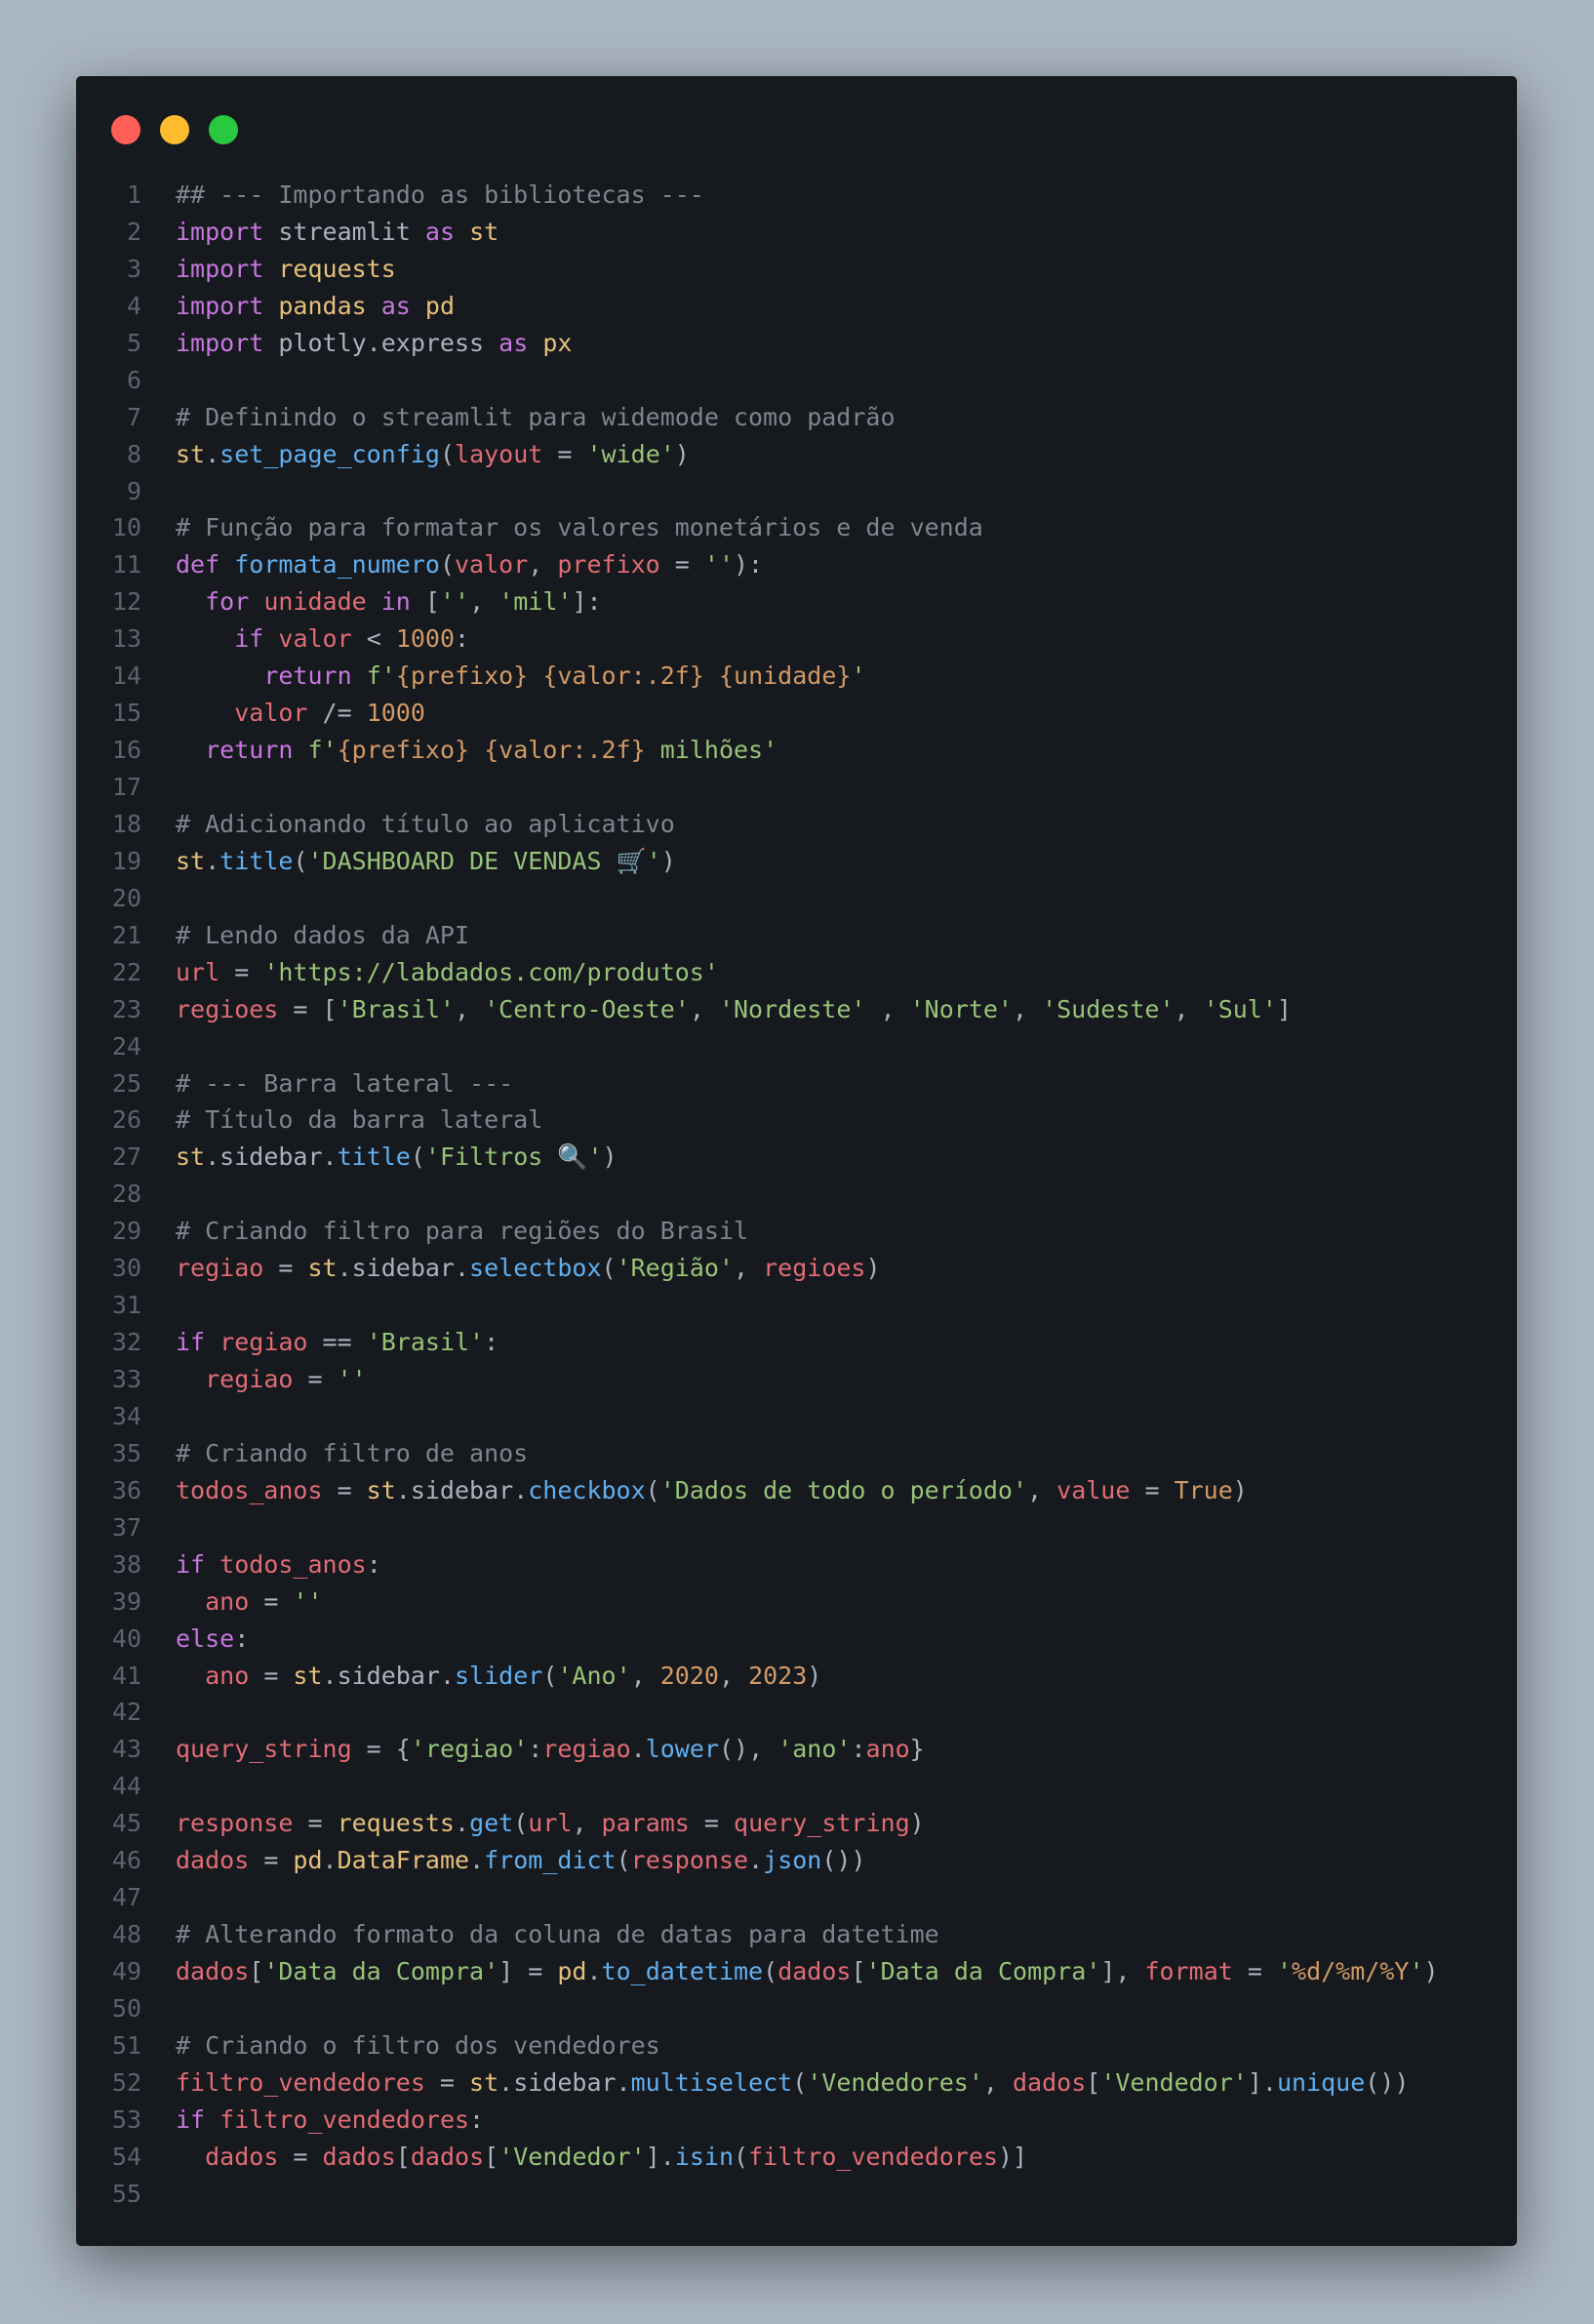 This screenshot has width=1594, height=2324. Describe the element at coordinates (126, 1157) in the screenshot. I see `line-number: 27` at that location.